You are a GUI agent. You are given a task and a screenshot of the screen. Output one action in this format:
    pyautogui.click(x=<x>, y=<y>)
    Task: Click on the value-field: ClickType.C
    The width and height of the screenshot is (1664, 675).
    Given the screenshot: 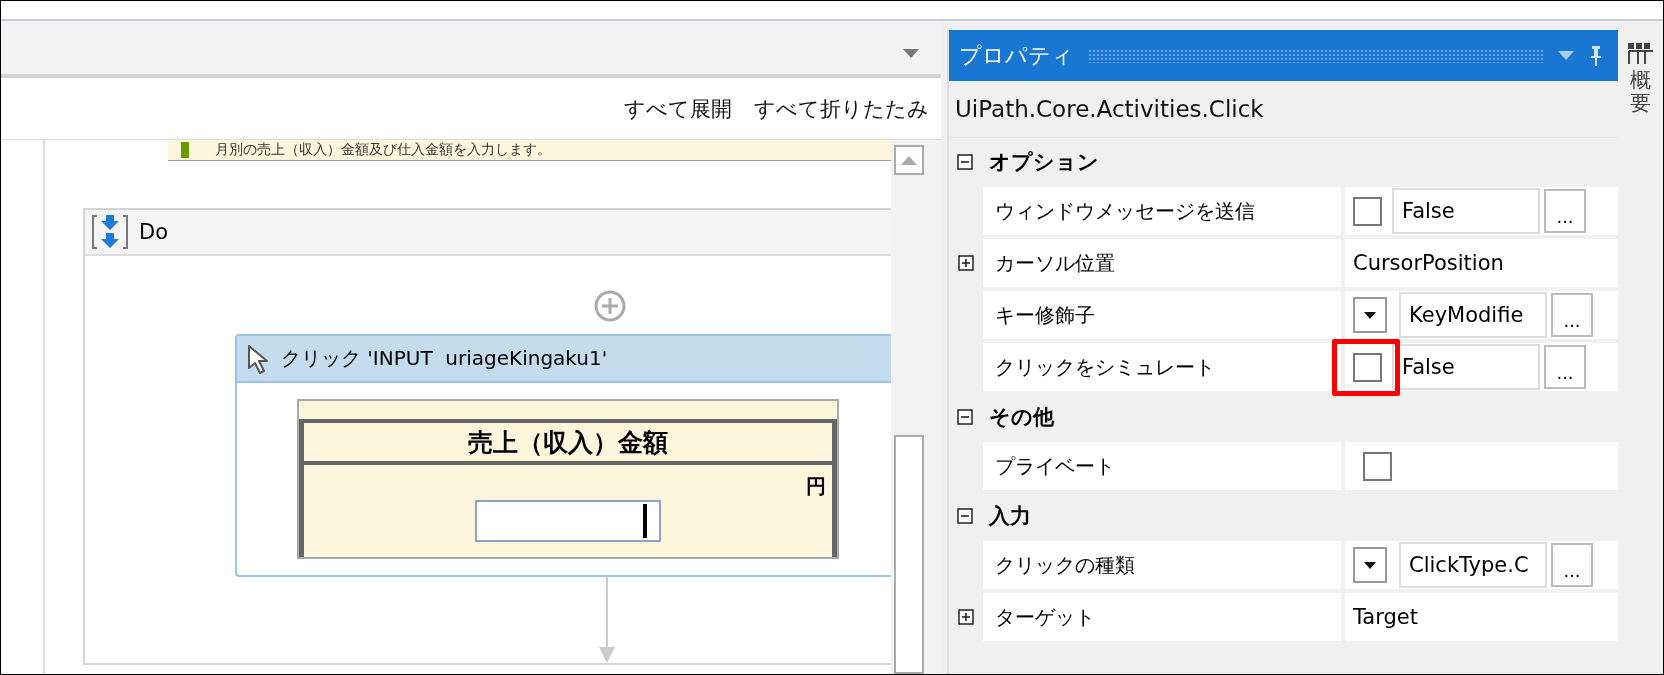 What is the action you would take?
    pyautogui.click(x=1473, y=565)
    